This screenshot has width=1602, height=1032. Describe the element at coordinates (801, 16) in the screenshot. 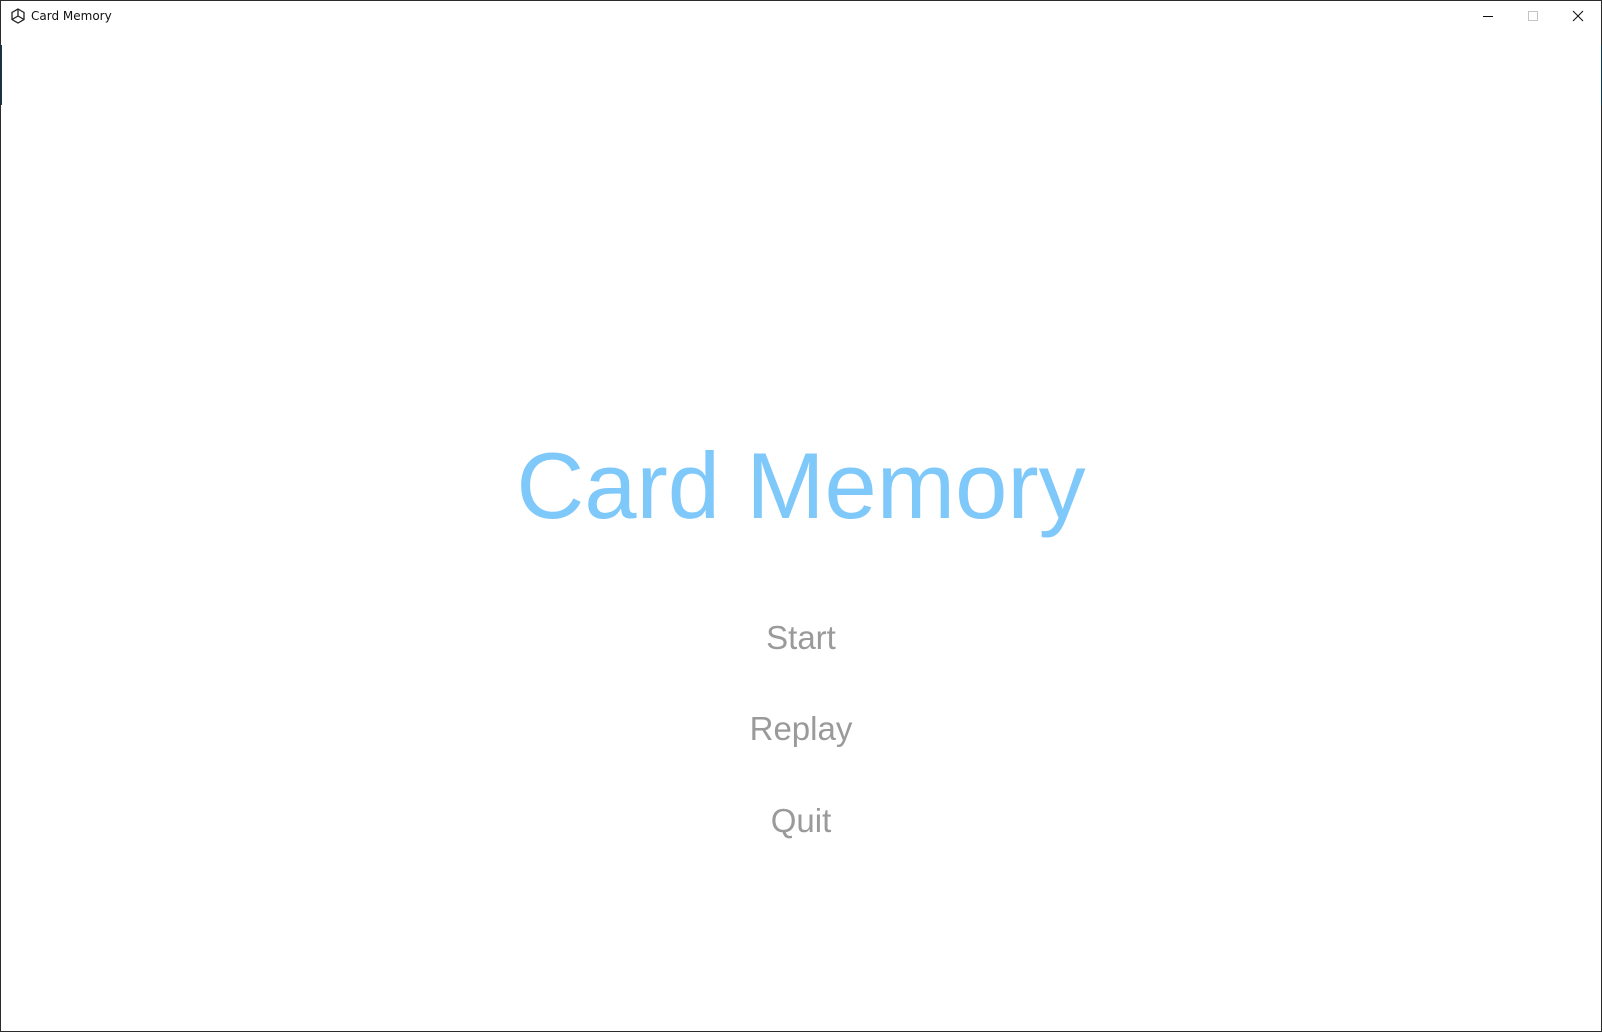

I see `title-bar: Card Memory` at that location.